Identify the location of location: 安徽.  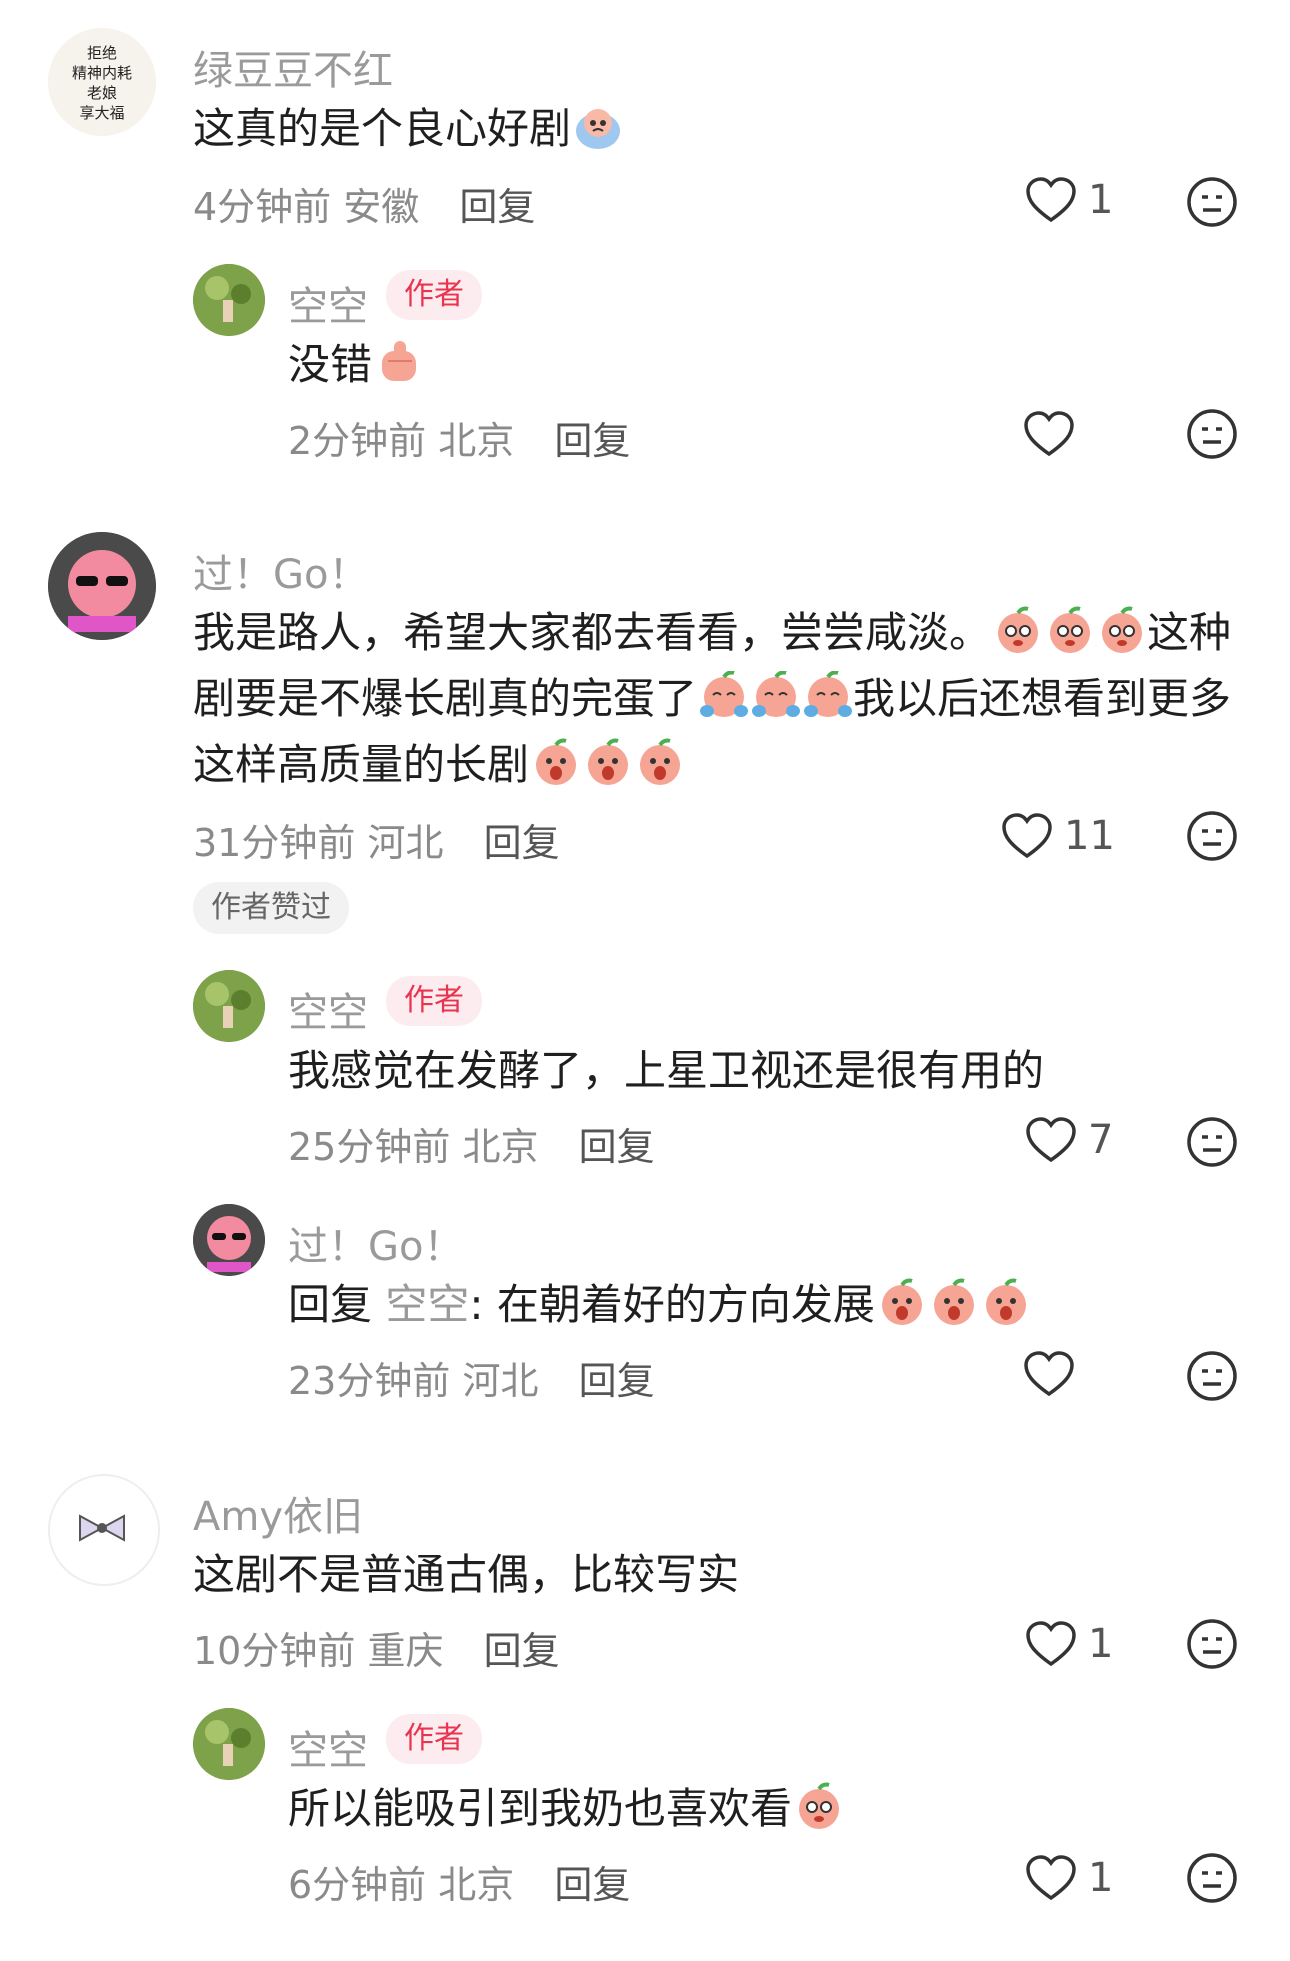
(381, 207).